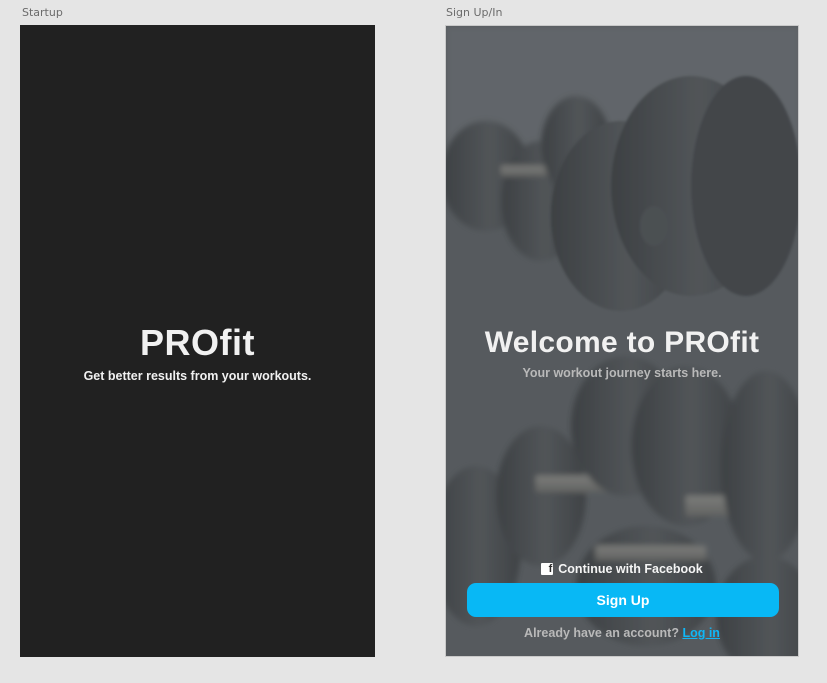 The width and height of the screenshot is (827, 683). I want to click on log-in-link: Log in, so click(701, 633).